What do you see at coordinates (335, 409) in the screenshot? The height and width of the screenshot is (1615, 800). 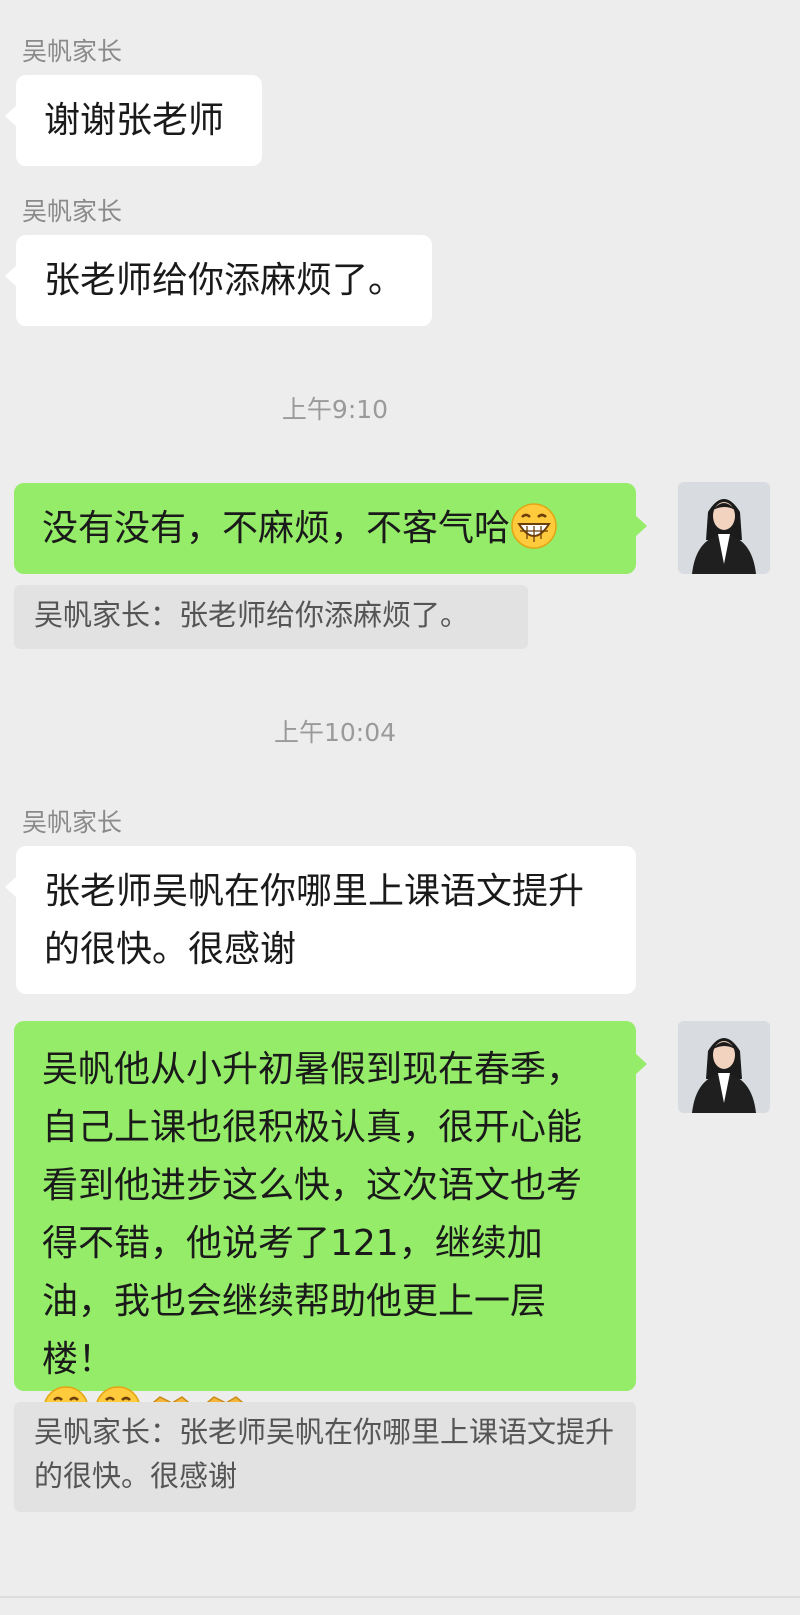 I see `timestamp: 上午9:10` at bounding box center [335, 409].